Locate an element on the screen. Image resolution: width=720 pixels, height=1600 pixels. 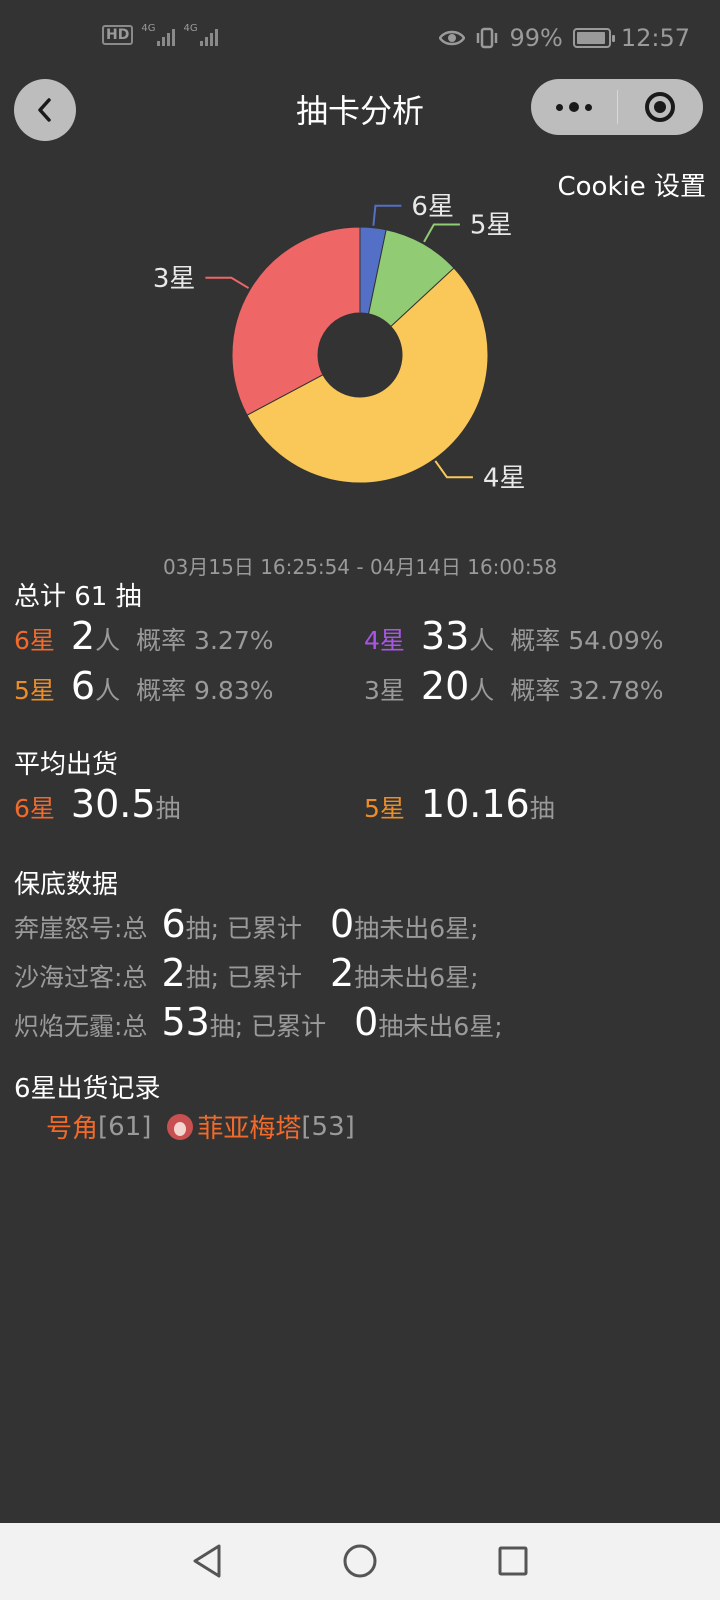
pity-total: 53 is located at coordinates (185, 1022).